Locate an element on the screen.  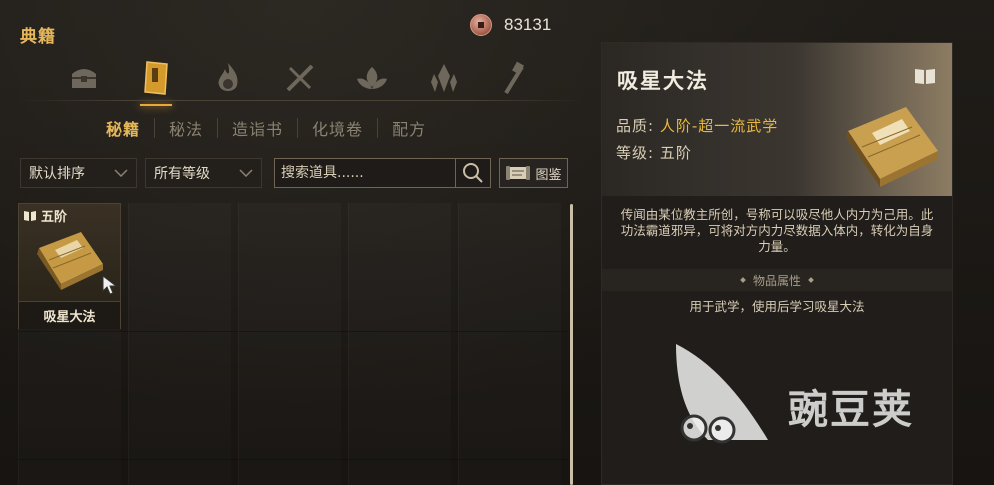
level-row: 等级: 五阶 is located at coordinates (654, 152).